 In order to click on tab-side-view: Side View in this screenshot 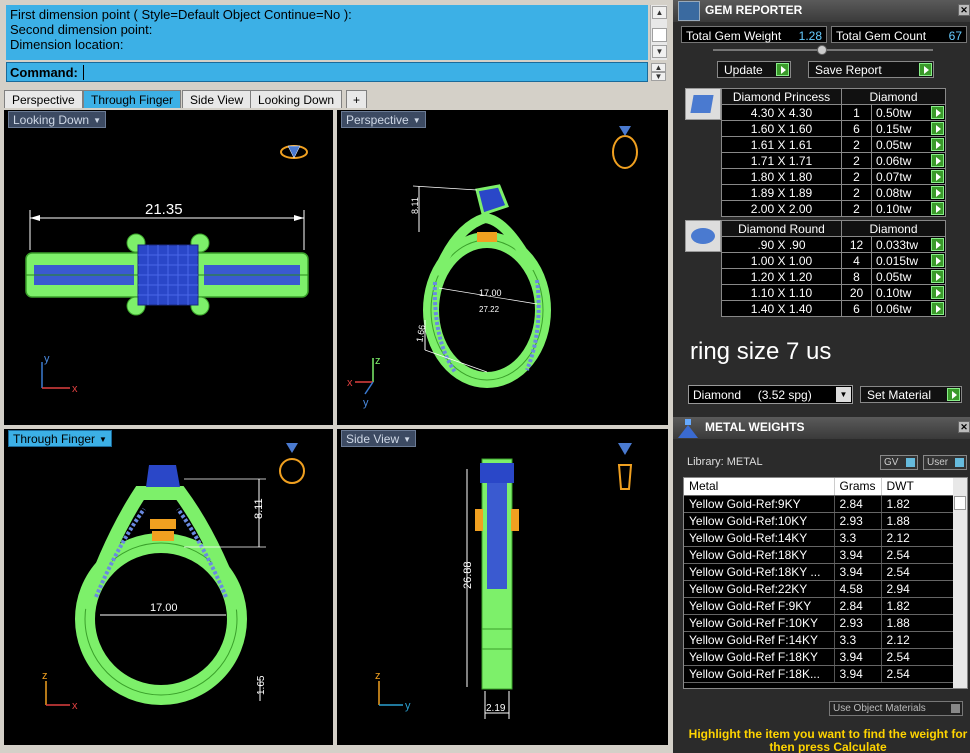, I will do `click(217, 99)`.